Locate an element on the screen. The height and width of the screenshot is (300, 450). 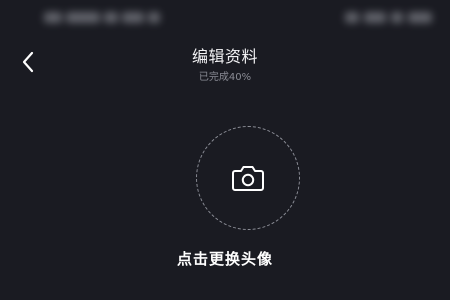
title-block: 编辑资料 已完成40% is located at coordinates (225, 65).